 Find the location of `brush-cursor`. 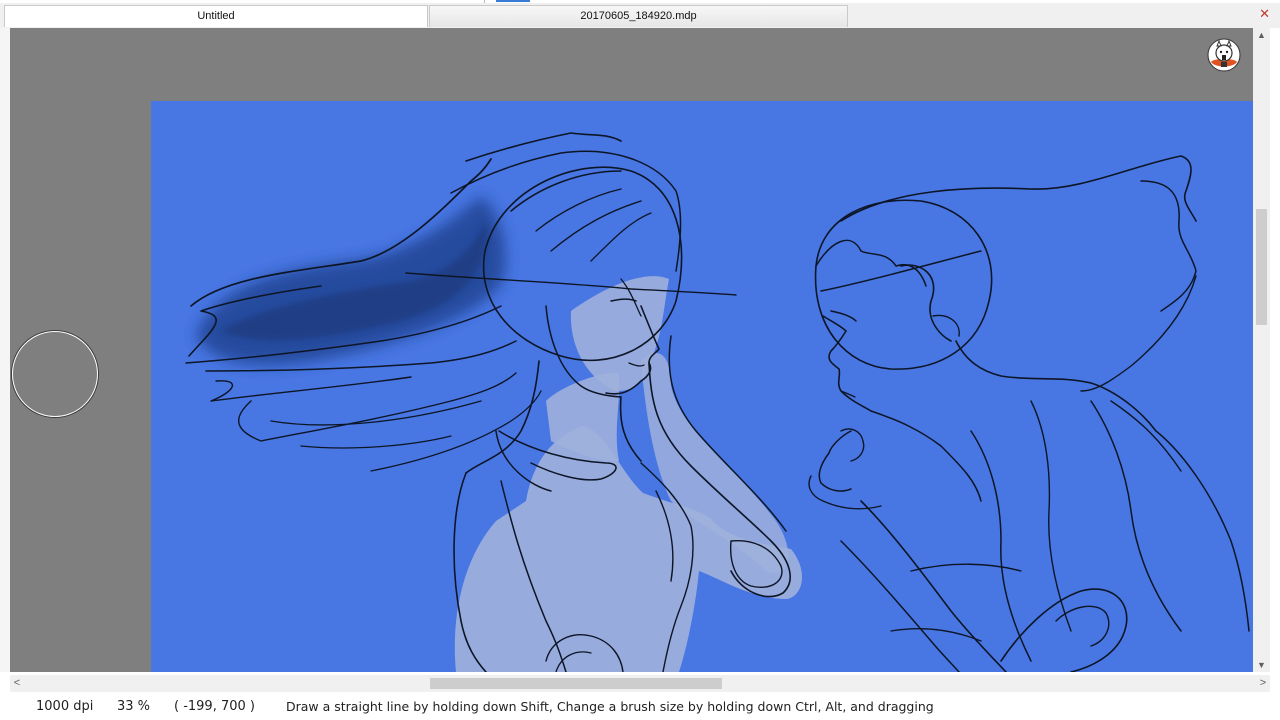

brush-cursor is located at coordinates (55, 374).